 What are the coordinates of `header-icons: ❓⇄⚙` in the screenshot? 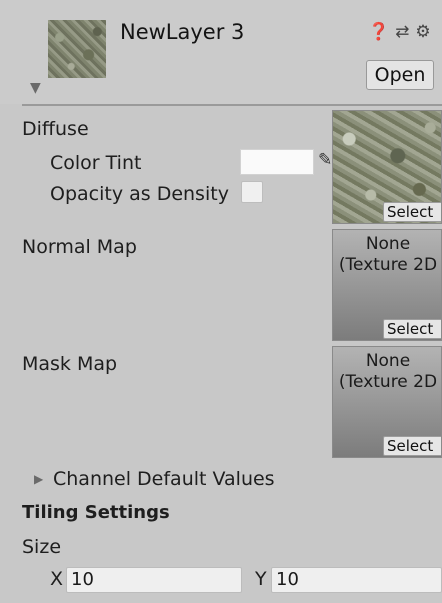 It's located at (402, 32).